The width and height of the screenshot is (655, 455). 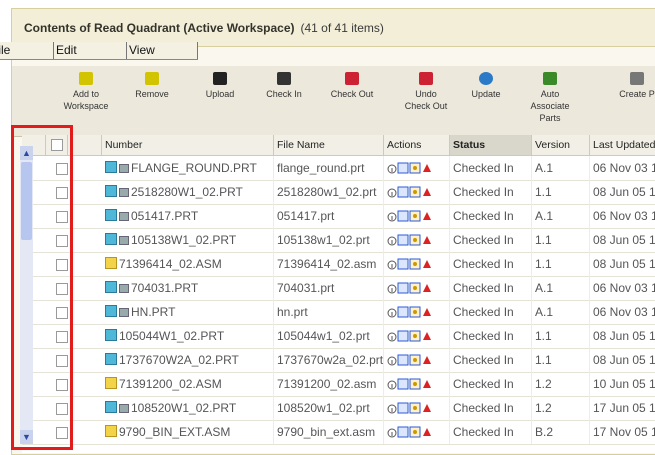 I want to click on cell-number: FLANGE_ROUND.PRT, so click(x=188, y=168).